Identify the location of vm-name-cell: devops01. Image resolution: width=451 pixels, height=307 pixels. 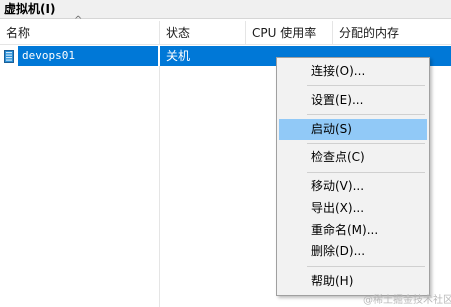
(48, 55).